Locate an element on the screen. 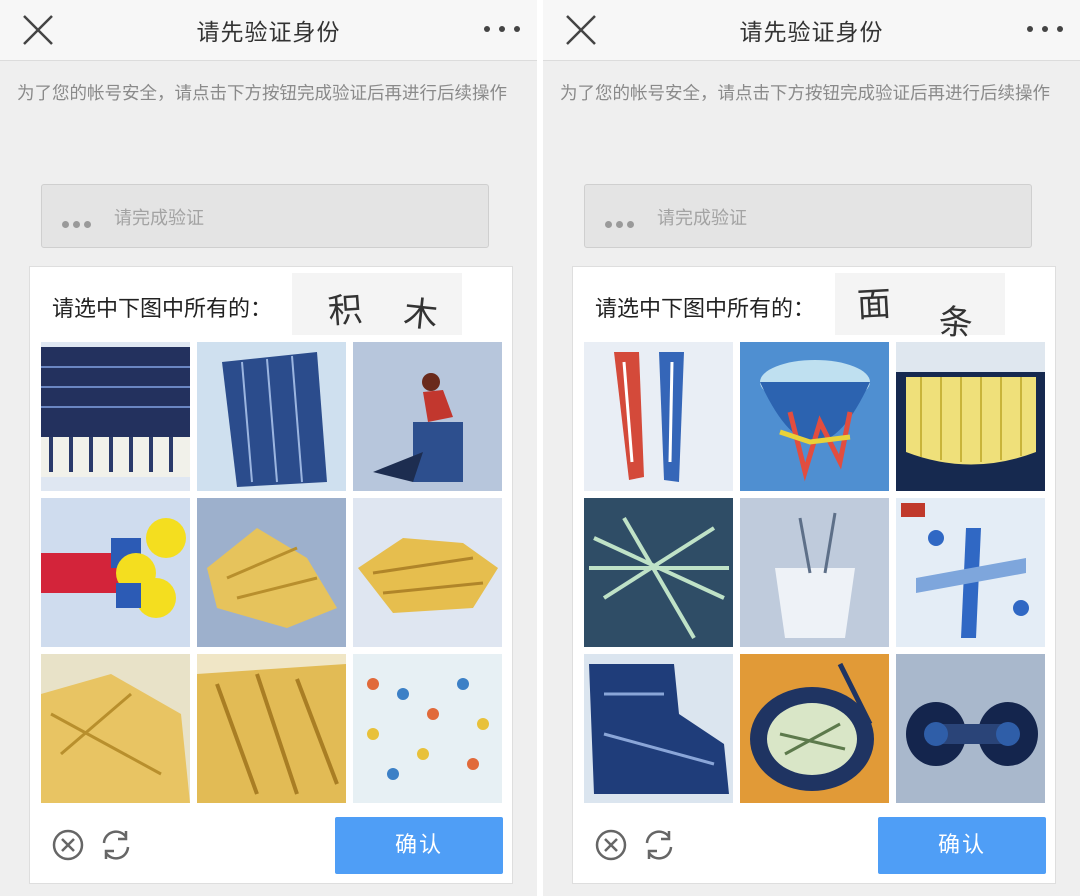 The width and height of the screenshot is (1080, 896). target-char: 积 is located at coordinates (345, 311).